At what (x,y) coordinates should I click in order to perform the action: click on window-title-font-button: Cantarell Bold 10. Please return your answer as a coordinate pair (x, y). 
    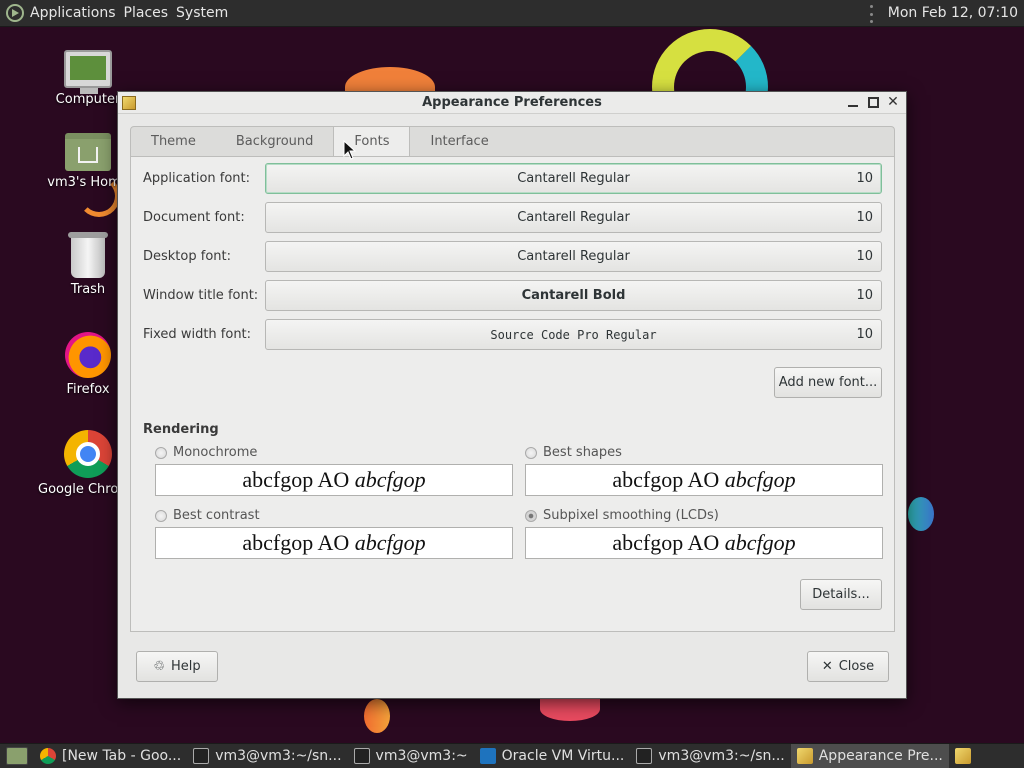
    Looking at the image, I should click on (573, 295).